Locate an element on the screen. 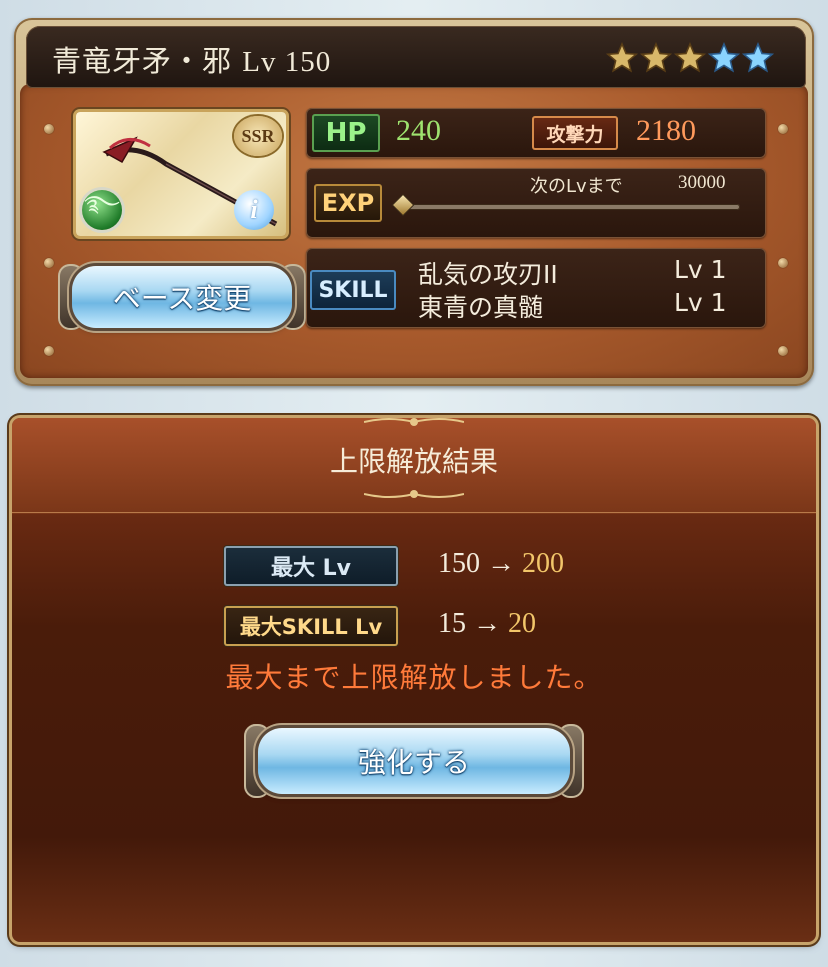  base-change-button: ベース変更 is located at coordinates (182, 297).